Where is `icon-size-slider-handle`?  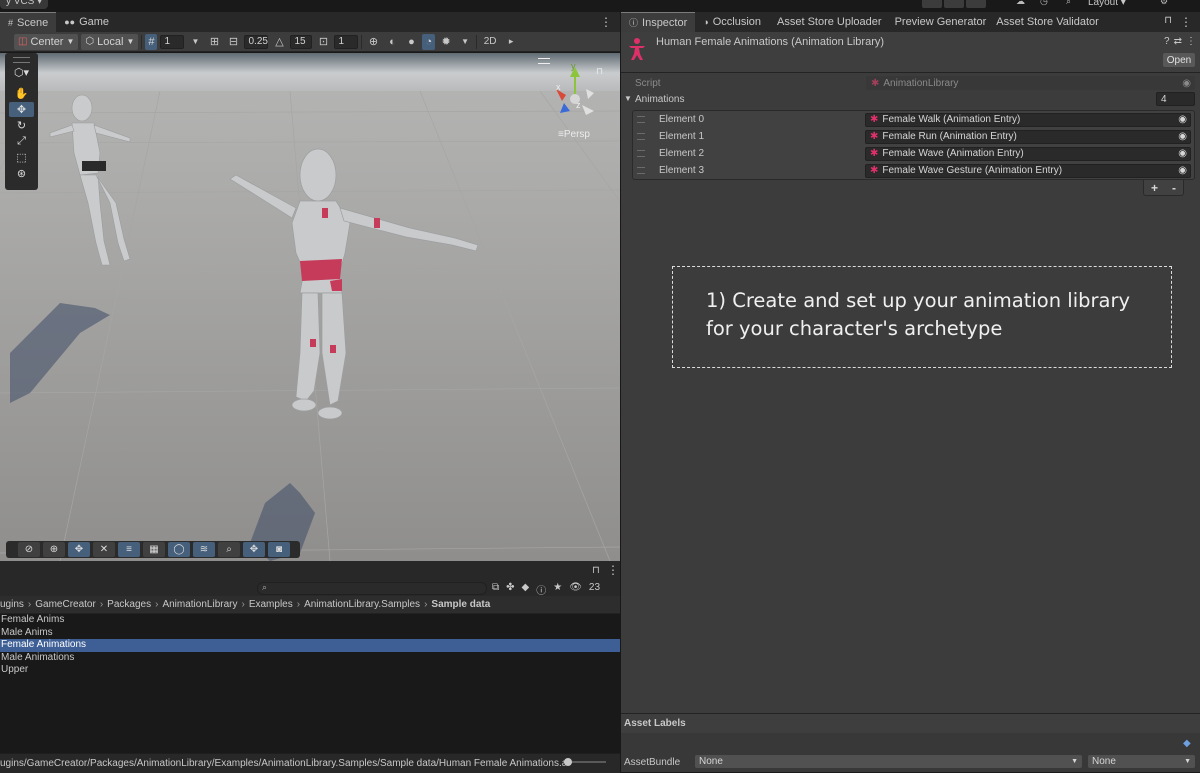
icon-size-slider-handle is located at coordinates (568, 762).